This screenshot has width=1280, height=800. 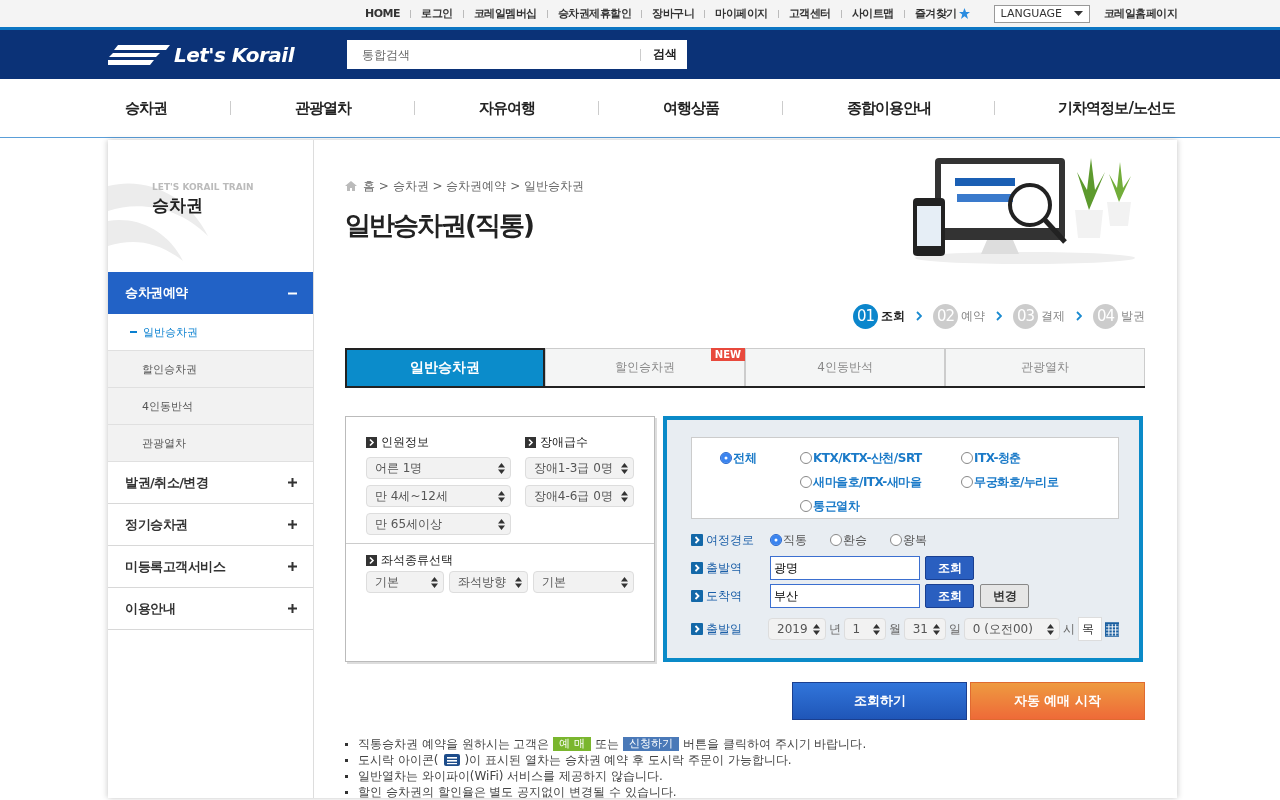 What do you see at coordinates (133, 332) in the screenshot?
I see `dash-icon` at bounding box center [133, 332].